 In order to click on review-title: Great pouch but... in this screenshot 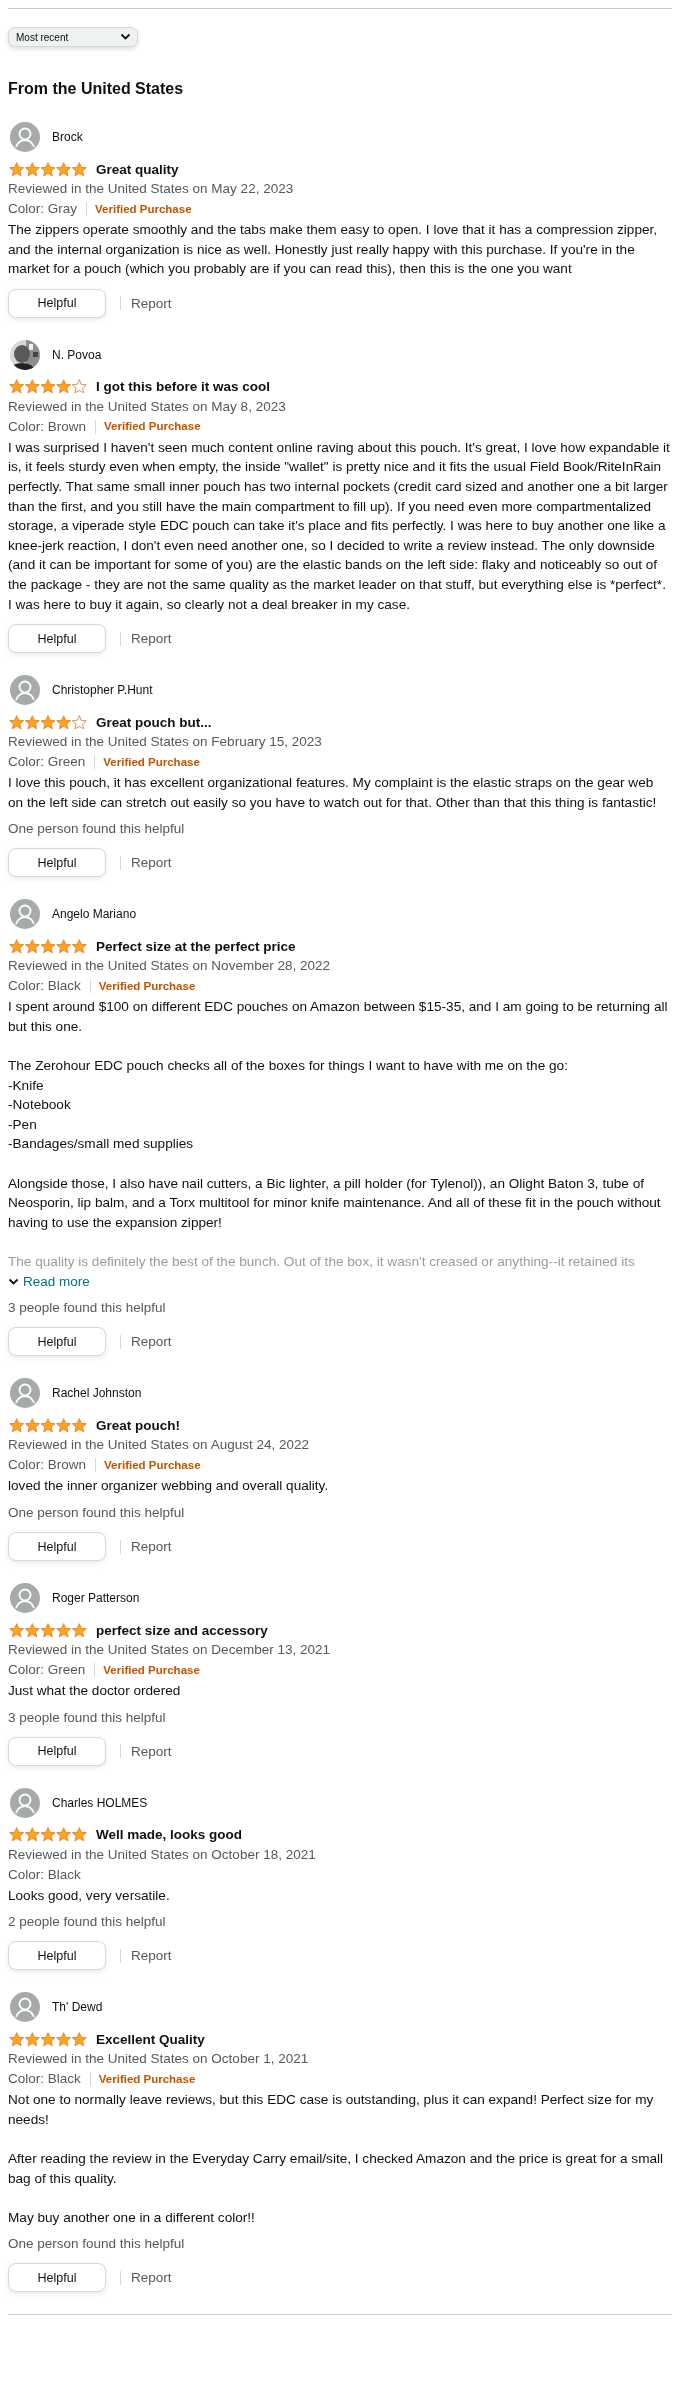, I will do `click(154, 722)`.